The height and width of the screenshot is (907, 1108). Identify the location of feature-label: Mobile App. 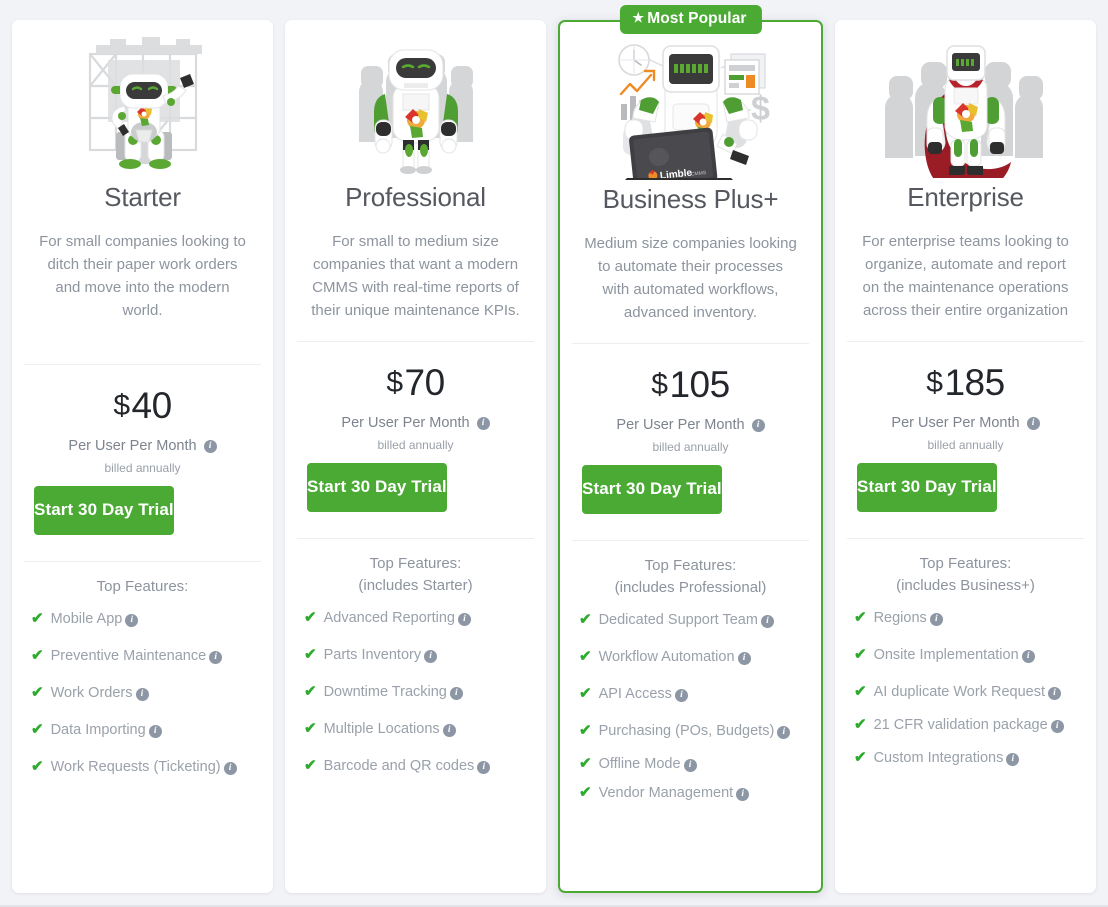
(86, 619).